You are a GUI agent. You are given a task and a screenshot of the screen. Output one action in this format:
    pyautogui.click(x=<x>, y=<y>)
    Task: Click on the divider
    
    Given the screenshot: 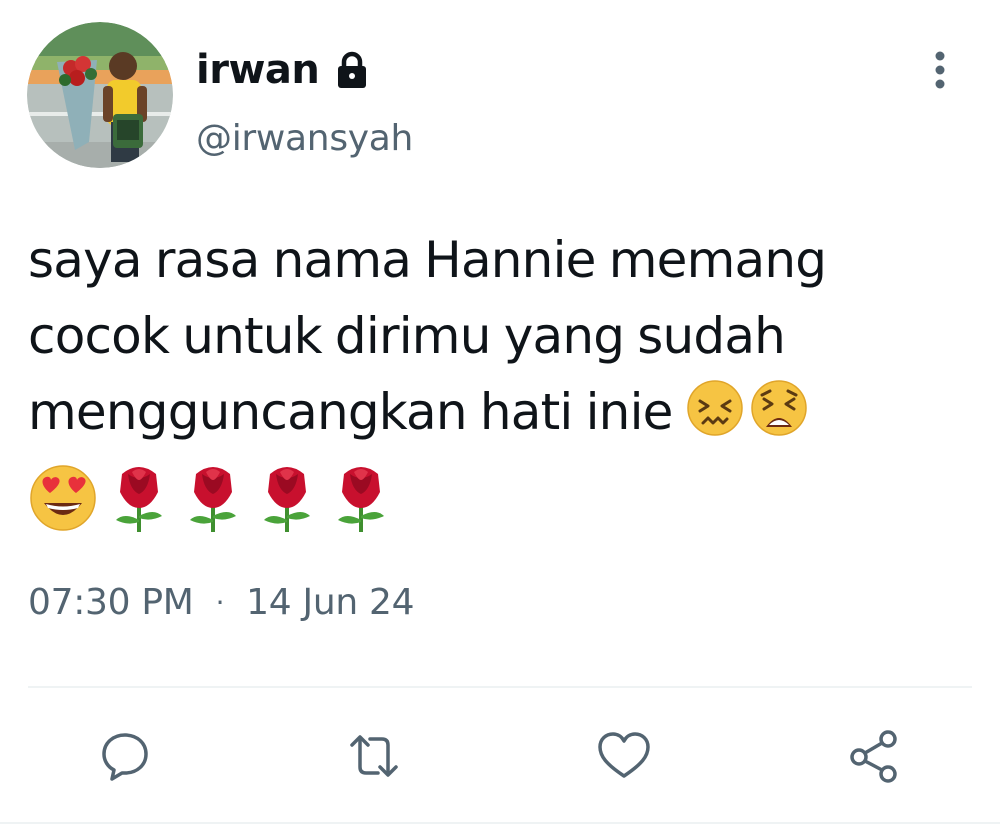 What is the action you would take?
    pyautogui.click(x=500, y=687)
    